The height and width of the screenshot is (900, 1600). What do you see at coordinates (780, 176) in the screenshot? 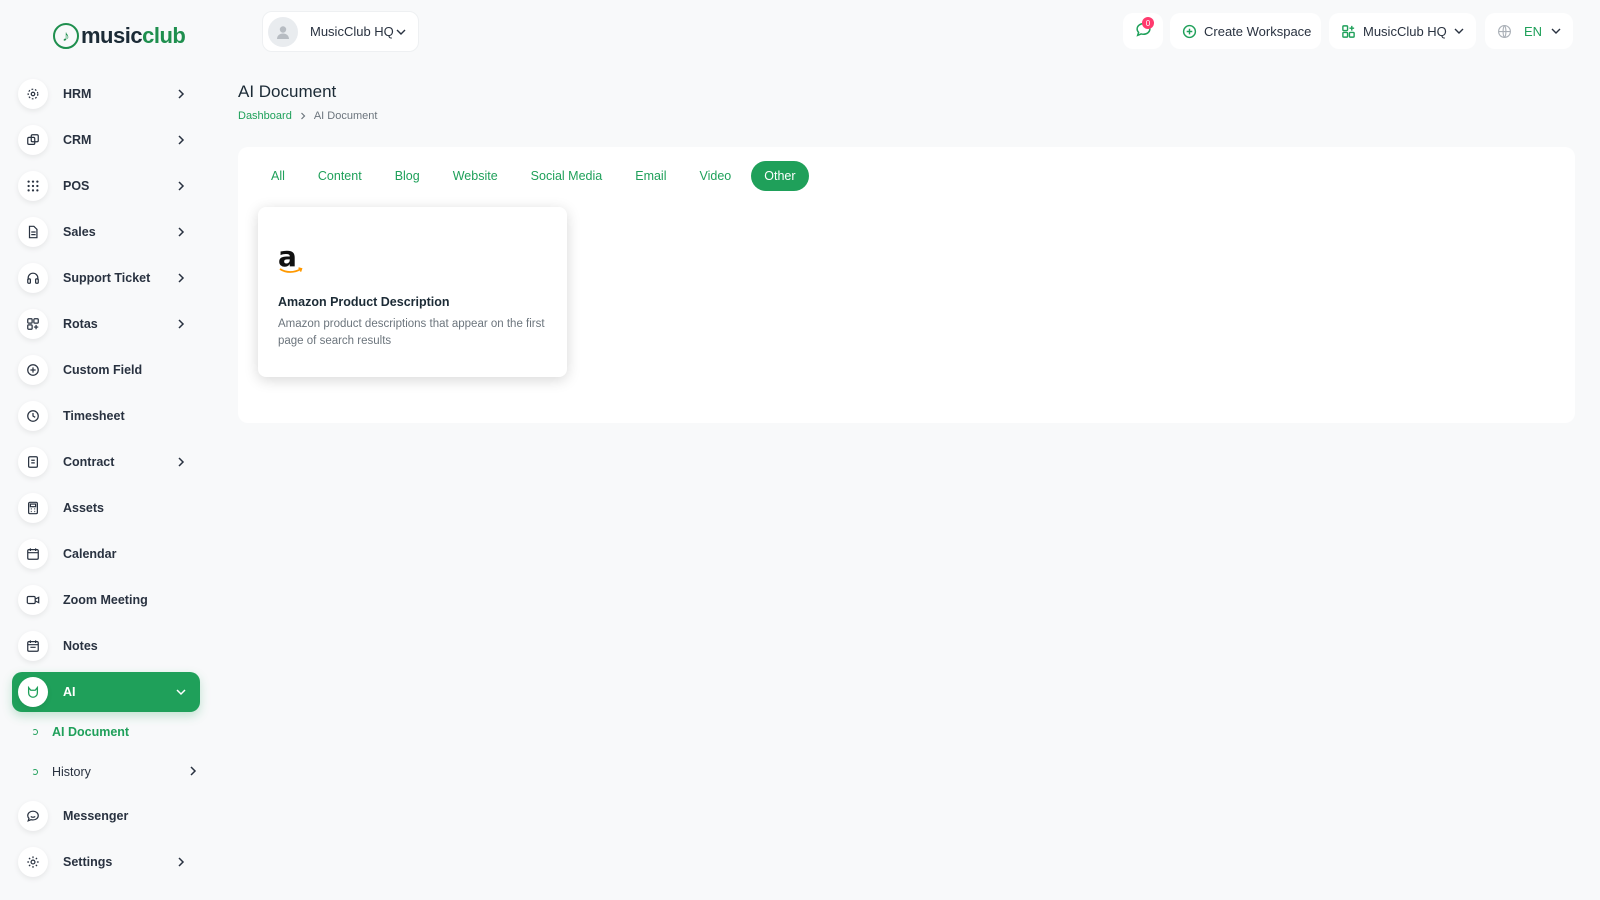
I see `tab-other: Other` at bounding box center [780, 176].